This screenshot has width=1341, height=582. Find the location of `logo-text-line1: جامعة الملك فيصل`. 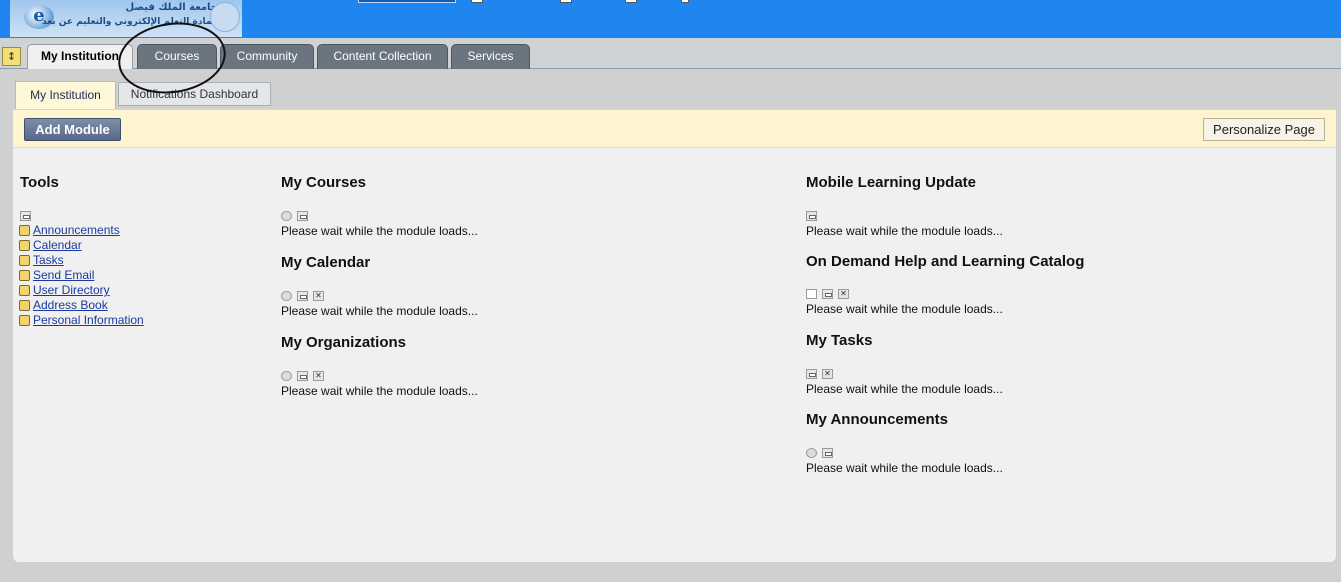

logo-text-line1: جامعة الملك فيصل is located at coordinates (171, 7).